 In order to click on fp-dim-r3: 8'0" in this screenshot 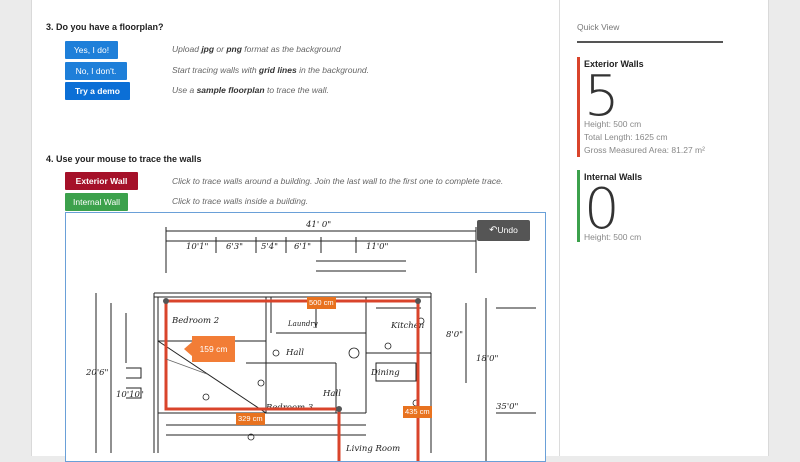, I will do `click(454, 335)`.